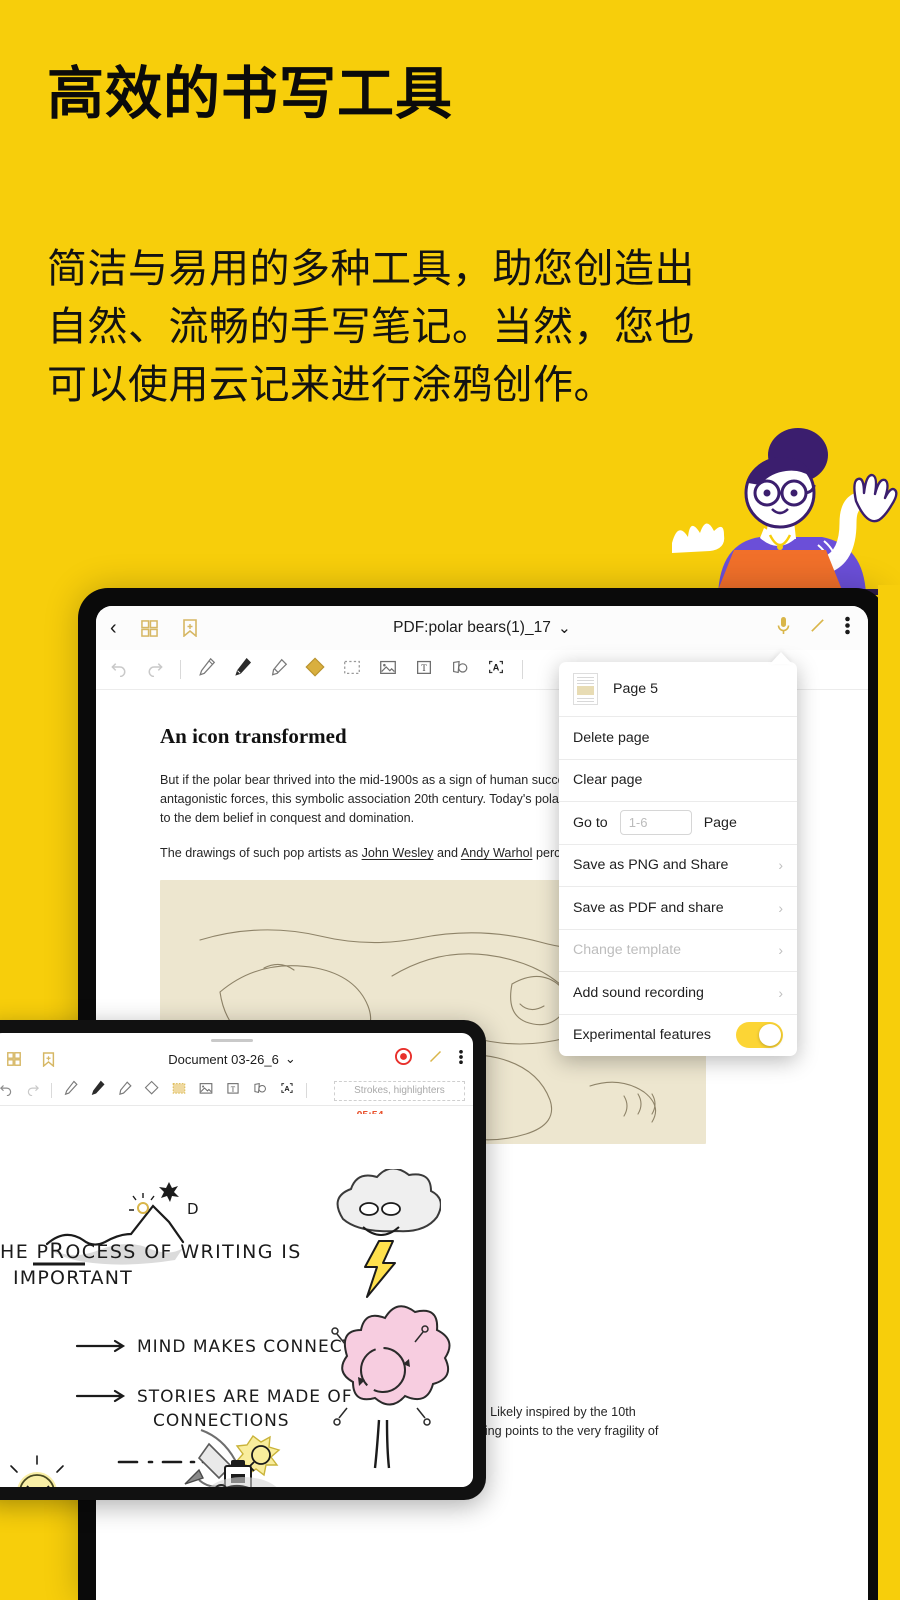 The height and width of the screenshot is (1600, 900). Describe the element at coordinates (678, 737) in the screenshot. I see `menu-delete-page: Delete page` at that location.